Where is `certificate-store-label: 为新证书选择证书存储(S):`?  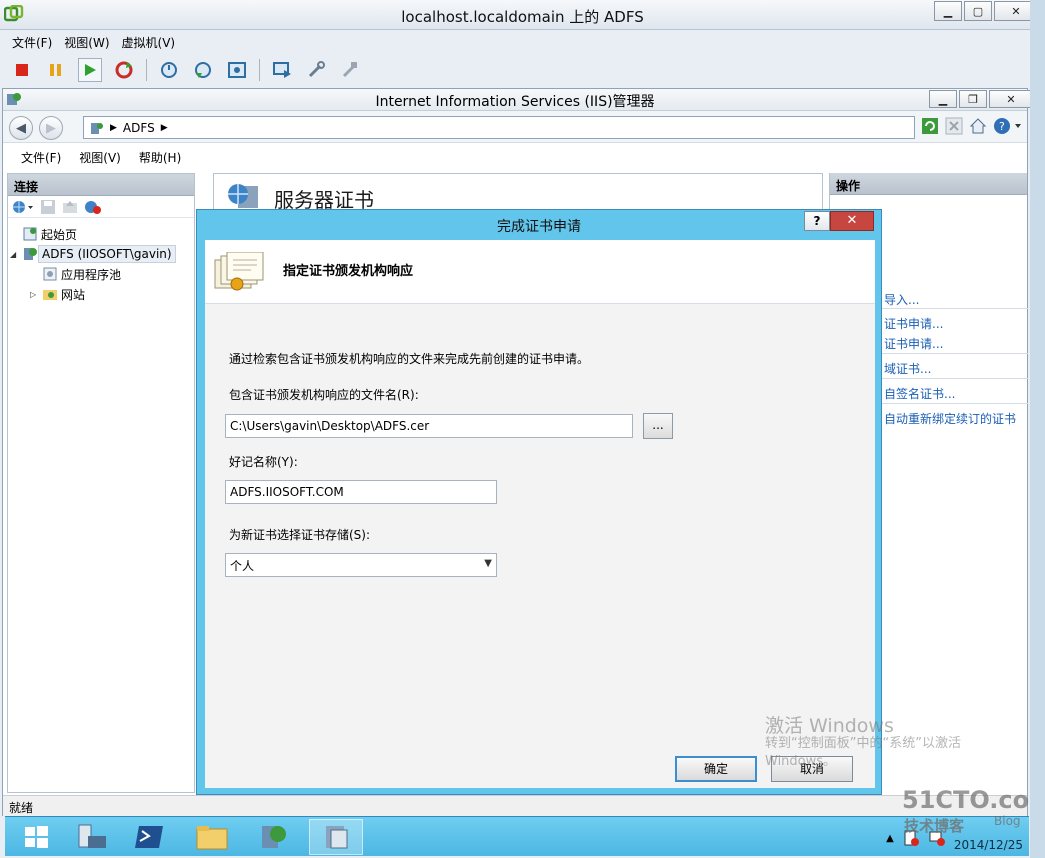
certificate-store-label: 为新证书选择证书存储(S): is located at coordinates (300, 535).